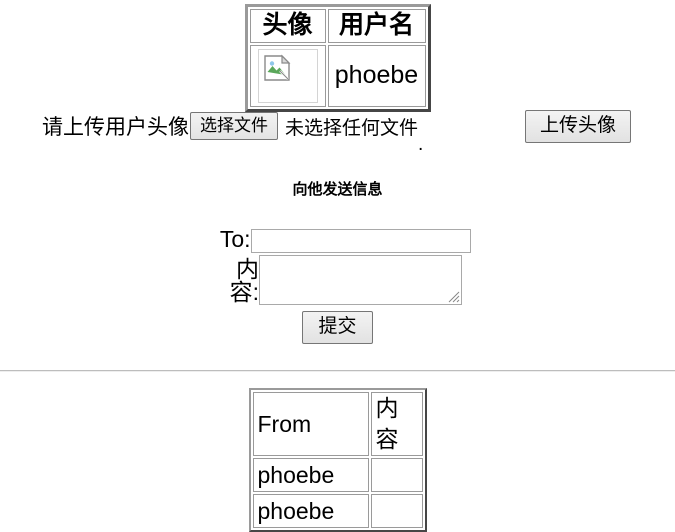  What do you see at coordinates (421, 144) in the screenshot?
I see `stray-period-text: .` at bounding box center [421, 144].